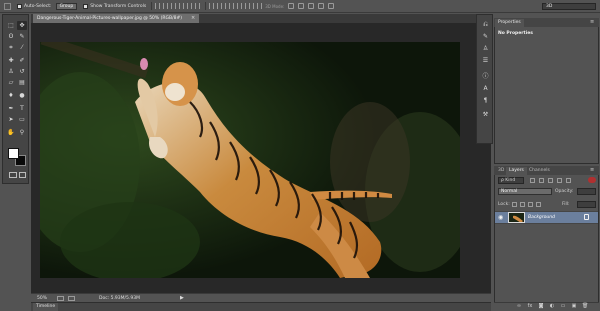  I want to click on layer-name: Background, so click(541, 217).